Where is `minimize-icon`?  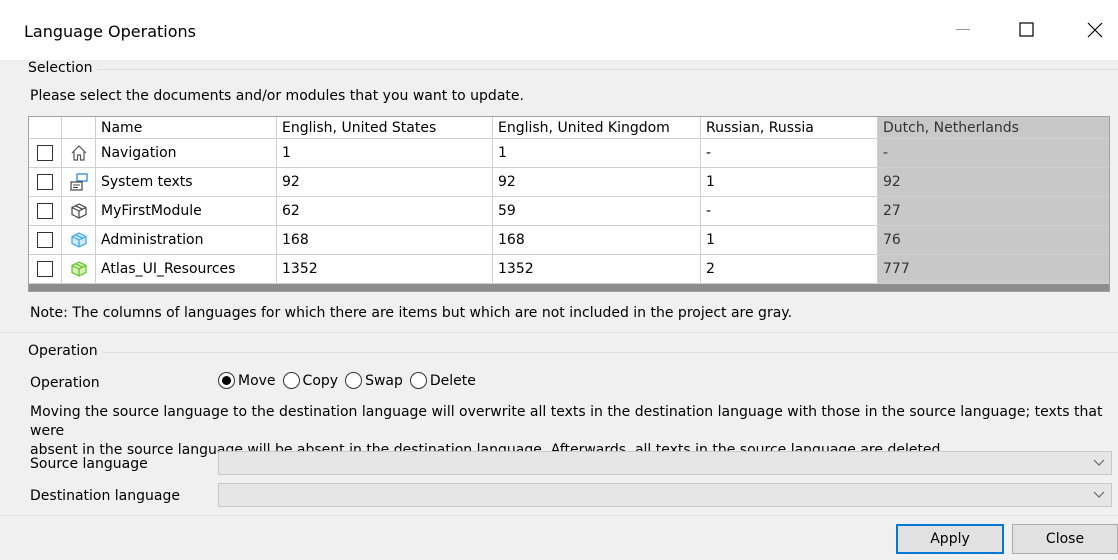 minimize-icon is located at coordinates (963, 29).